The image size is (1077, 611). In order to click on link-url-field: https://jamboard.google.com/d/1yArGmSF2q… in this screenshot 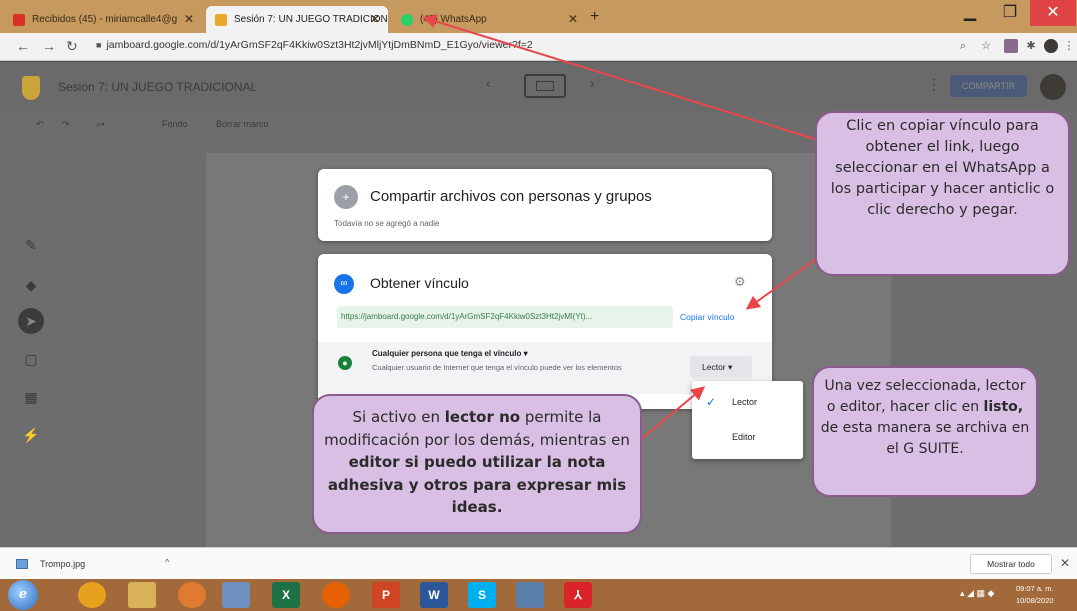, I will do `click(505, 317)`.